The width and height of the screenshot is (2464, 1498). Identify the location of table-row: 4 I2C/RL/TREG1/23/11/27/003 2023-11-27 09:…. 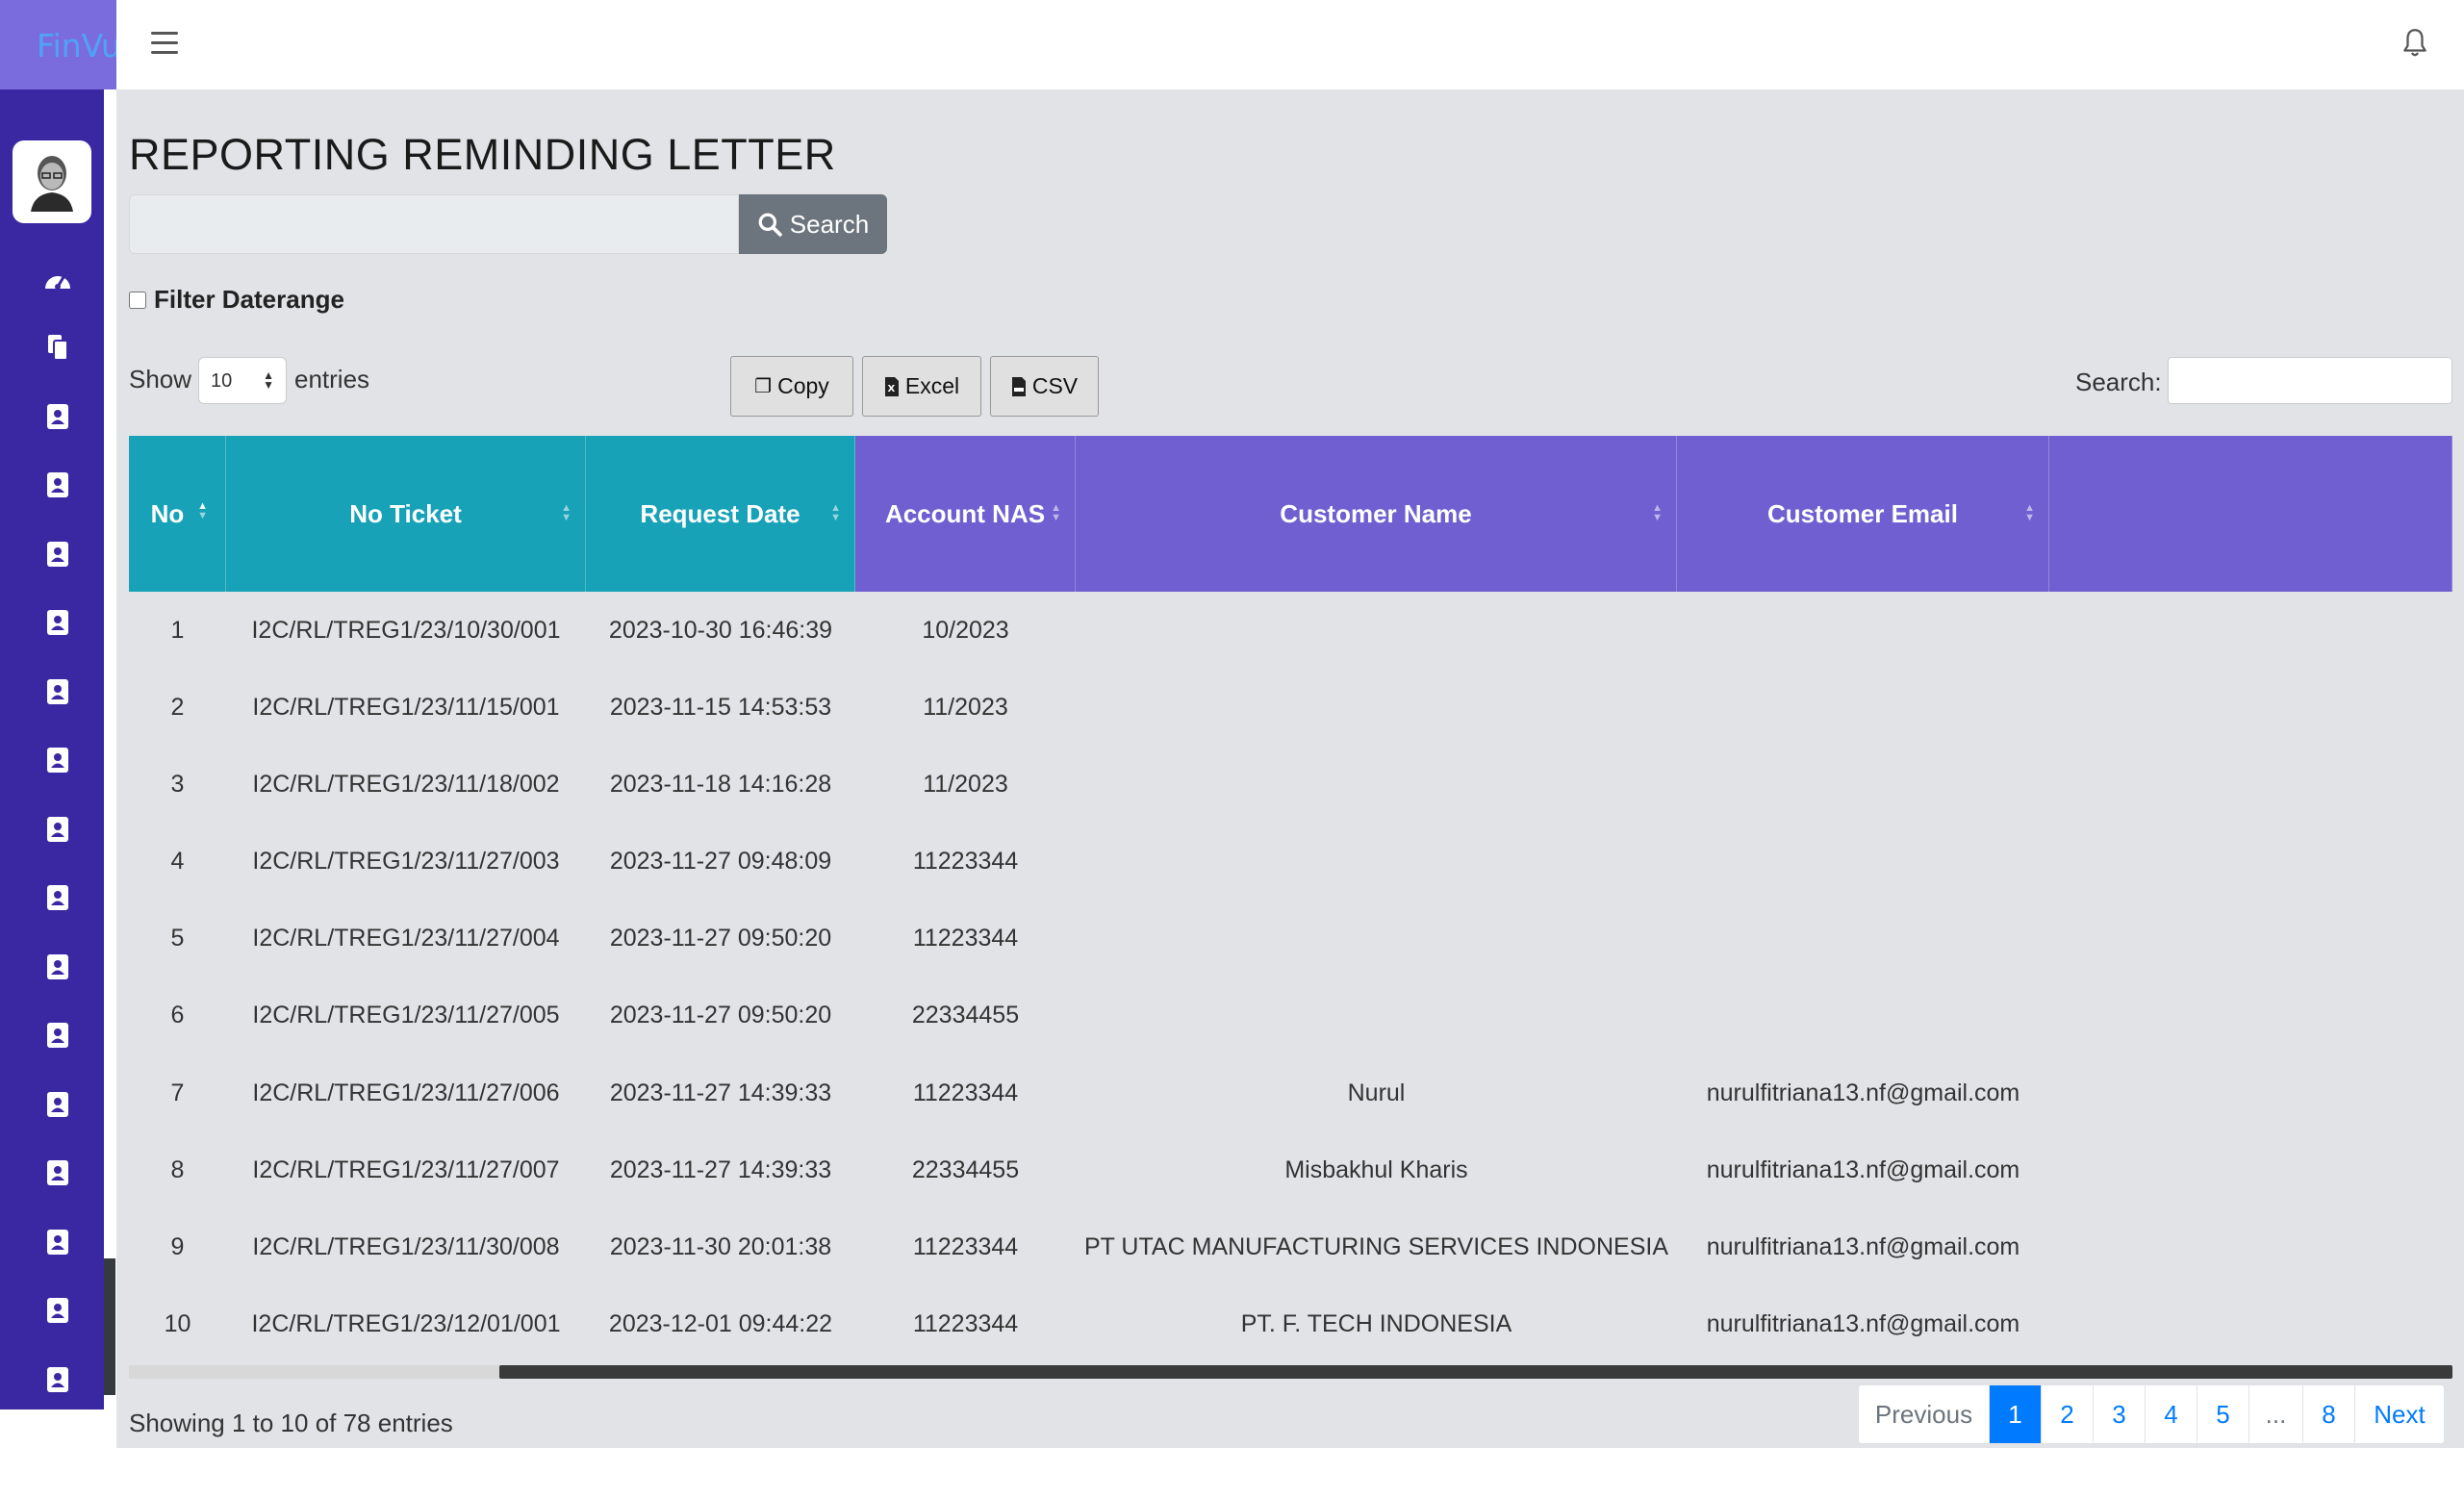
(1290, 862).